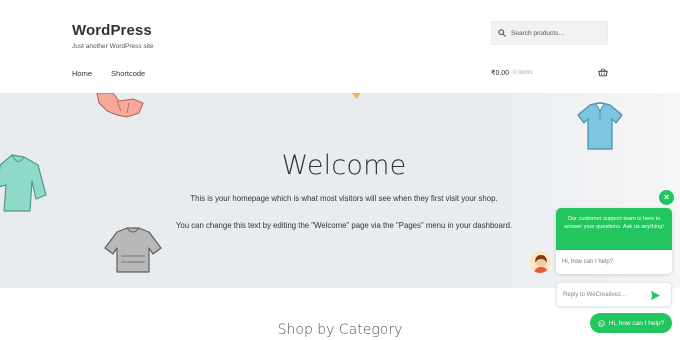 This screenshot has height=340, width=680. What do you see at coordinates (108, 73) in the screenshot?
I see `primary-nav: Home Shortcode` at bounding box center [108, 73].